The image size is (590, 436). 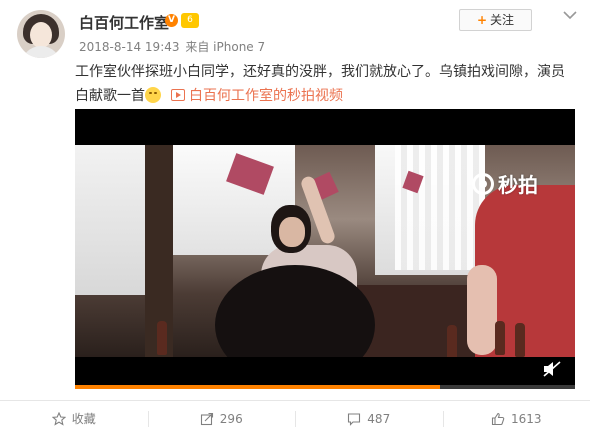 I want to click on scene-window-left, so click(x=110, y=220).